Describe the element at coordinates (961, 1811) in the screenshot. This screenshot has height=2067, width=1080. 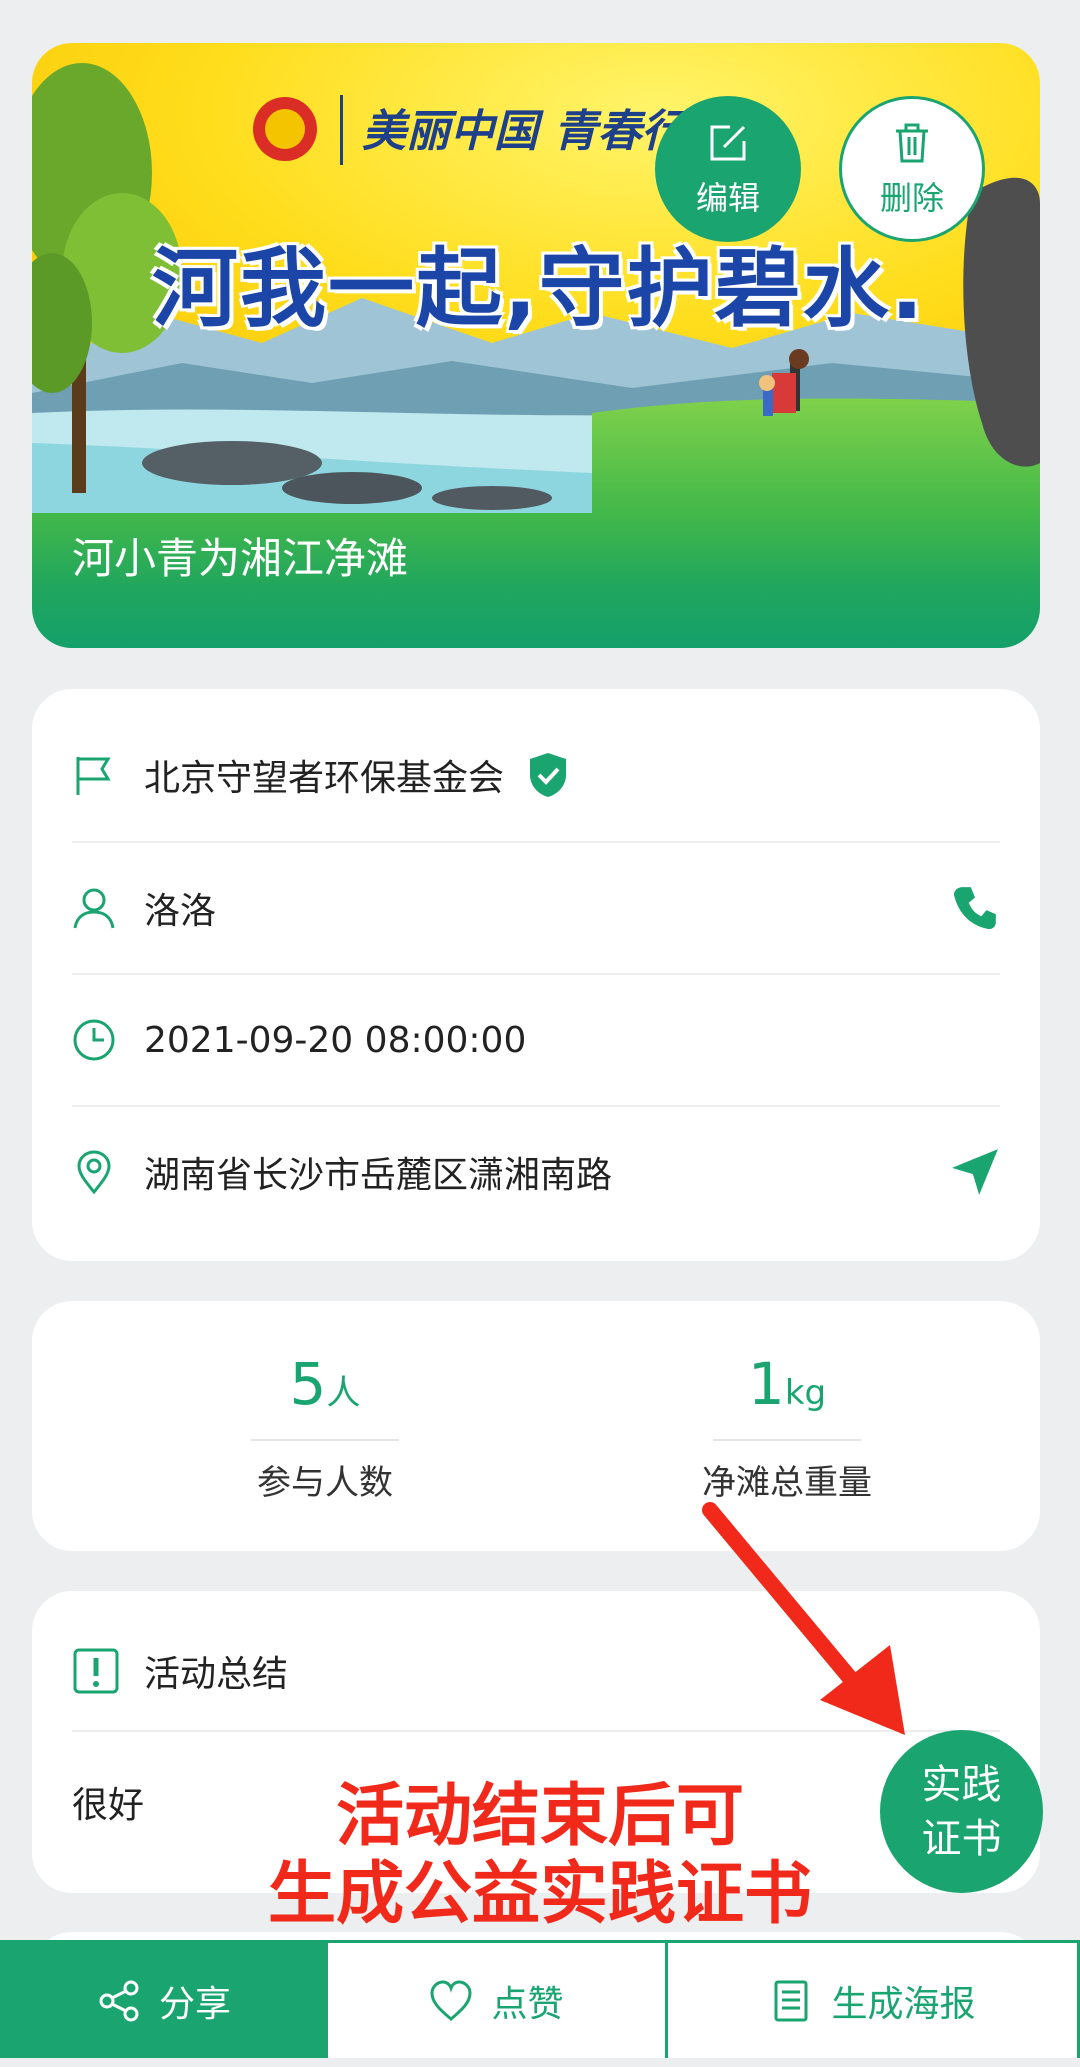
I see `practice-certificate-button: 实践 证书` at that location.